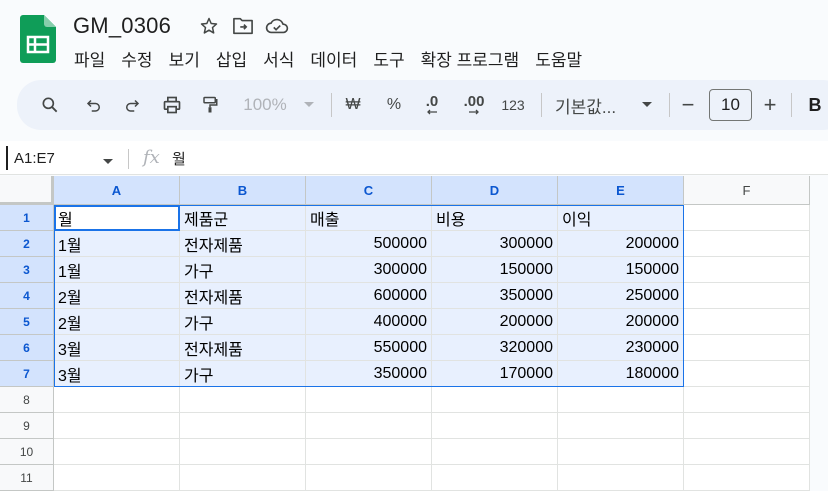 Image resolution: width=828 pixels, height=491 pixels. Describe the element at coordinates (117, 296) in the screenshot. I see `cell-a4: 2월` at that location.